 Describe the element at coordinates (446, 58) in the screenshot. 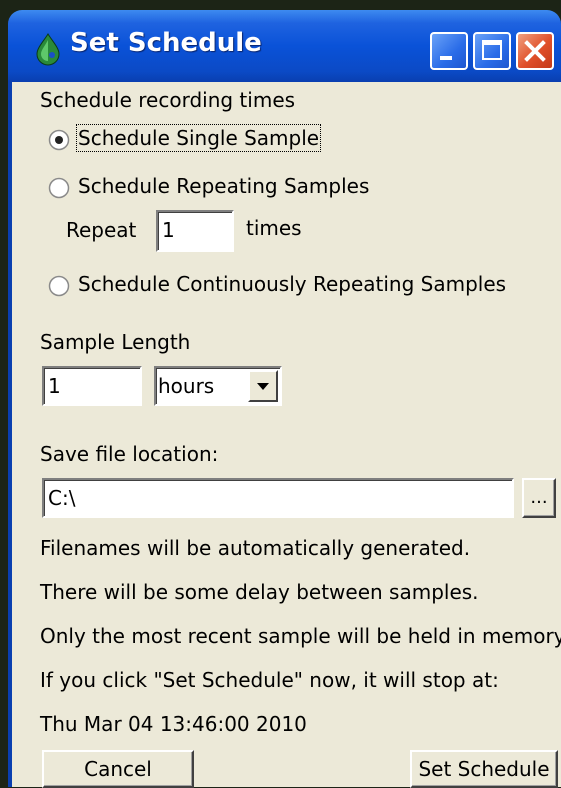

I see `minimize-icon` at that location.